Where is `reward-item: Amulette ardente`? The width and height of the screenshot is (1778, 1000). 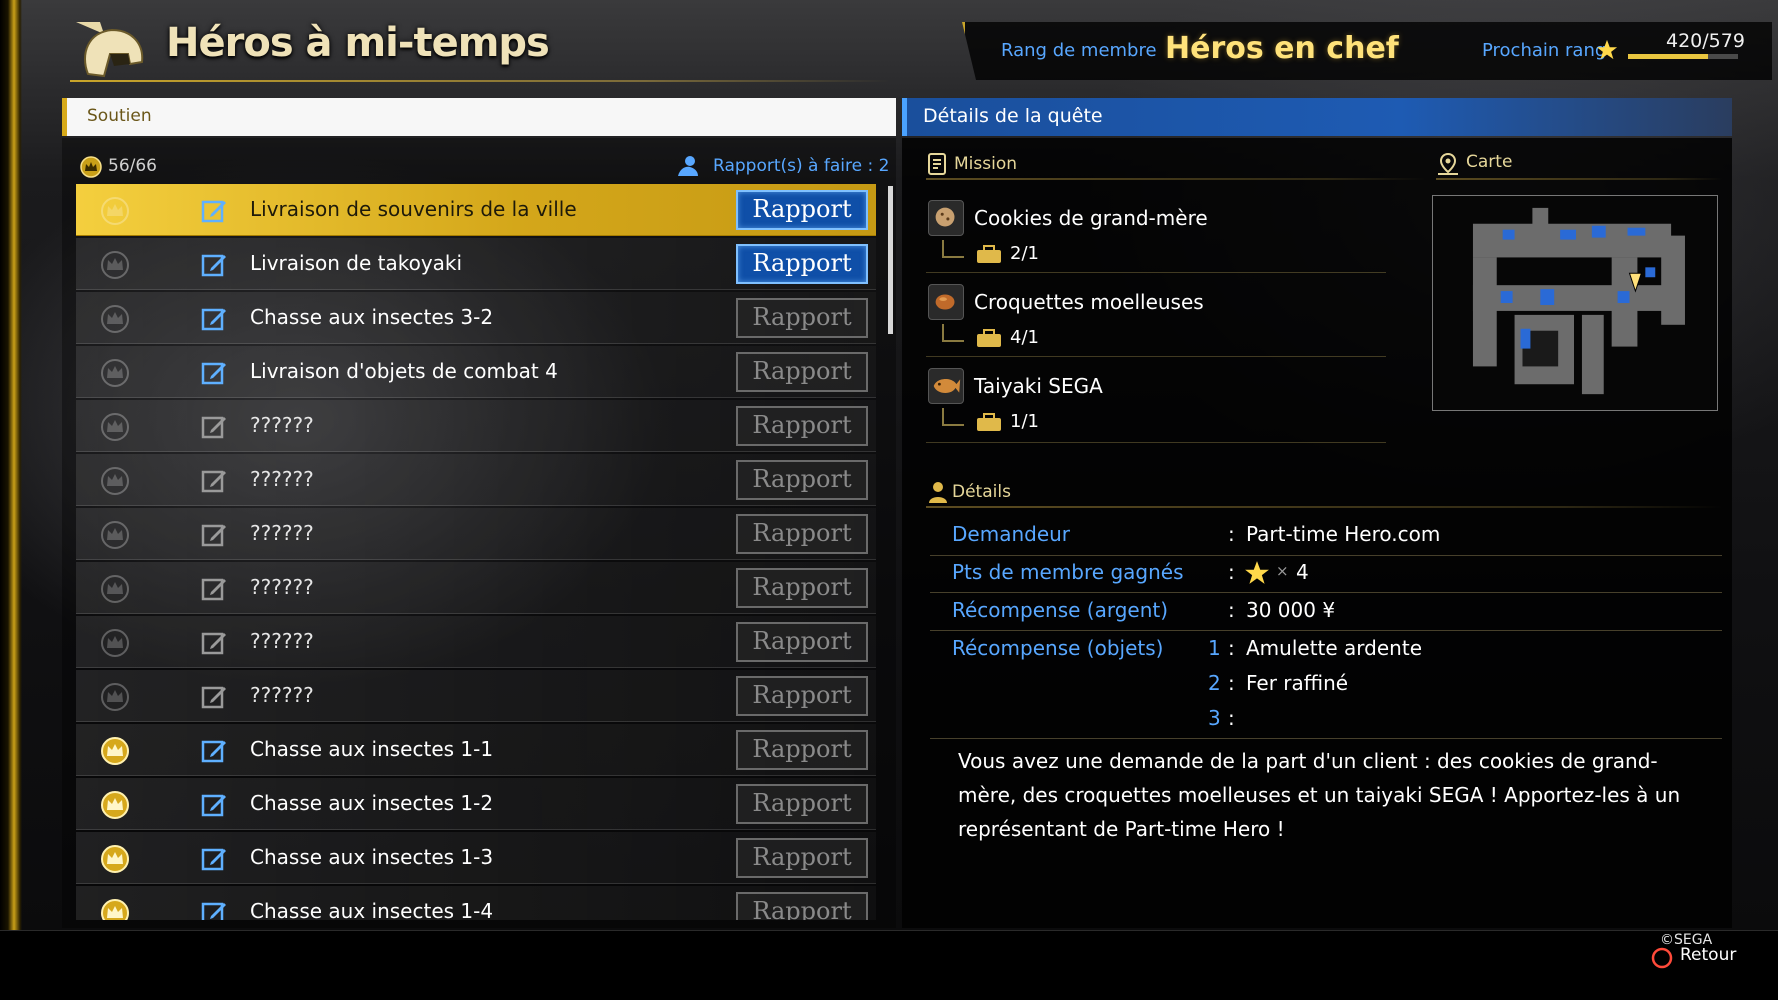 reward-item: Amulette ardente is located at coordinates (1334, 648).